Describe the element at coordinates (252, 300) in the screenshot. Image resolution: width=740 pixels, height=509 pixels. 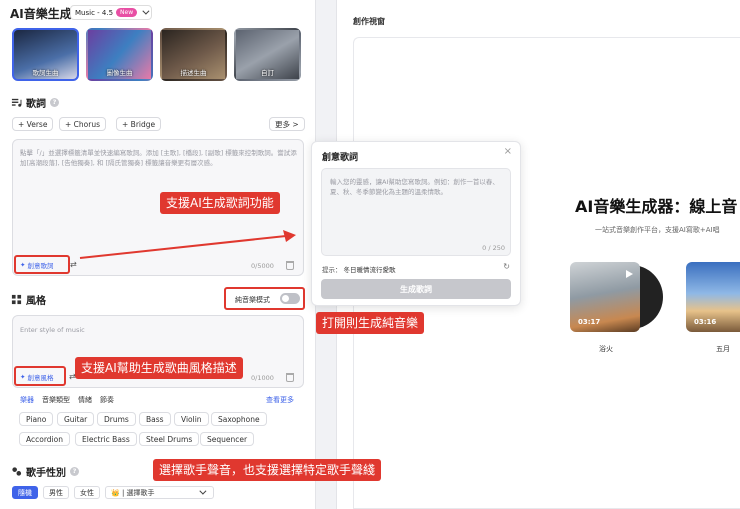
I see `instrumental-label: 純音樂模式` at that location.